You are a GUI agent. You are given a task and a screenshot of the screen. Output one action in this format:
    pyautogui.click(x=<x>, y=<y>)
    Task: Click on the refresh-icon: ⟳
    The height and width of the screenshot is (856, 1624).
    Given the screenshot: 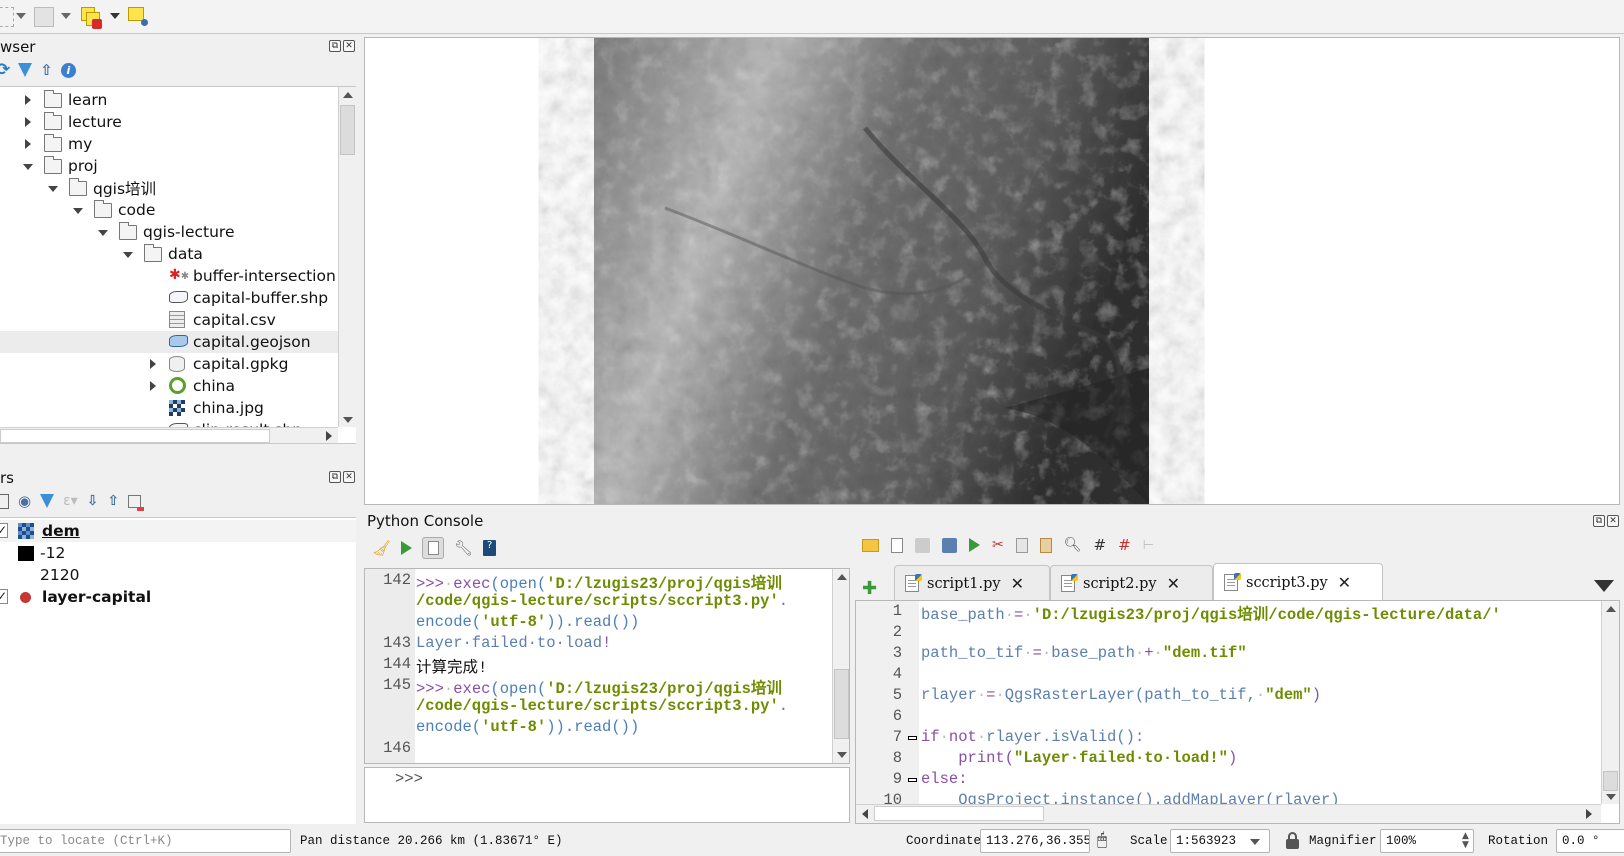 What is the action you would take?
    pyautogui.click(x=5, y=70)
    